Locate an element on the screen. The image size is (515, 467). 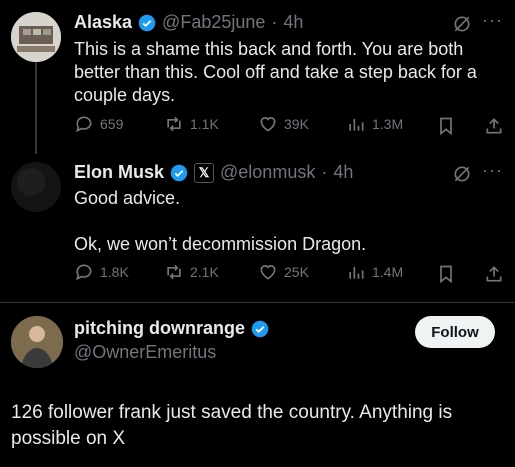
follow-button: Follow is located at coordinates (455, 332).